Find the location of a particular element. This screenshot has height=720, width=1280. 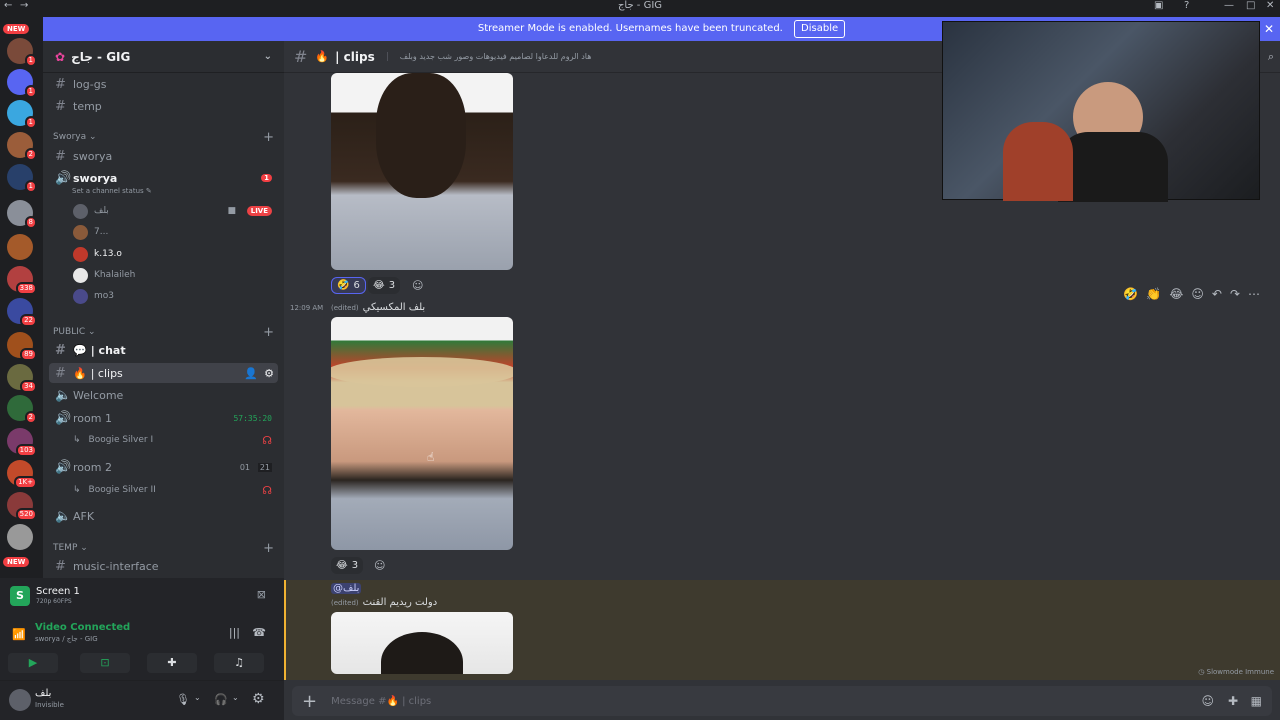

message-mention: @بلف is located at coordinates (346, 588).